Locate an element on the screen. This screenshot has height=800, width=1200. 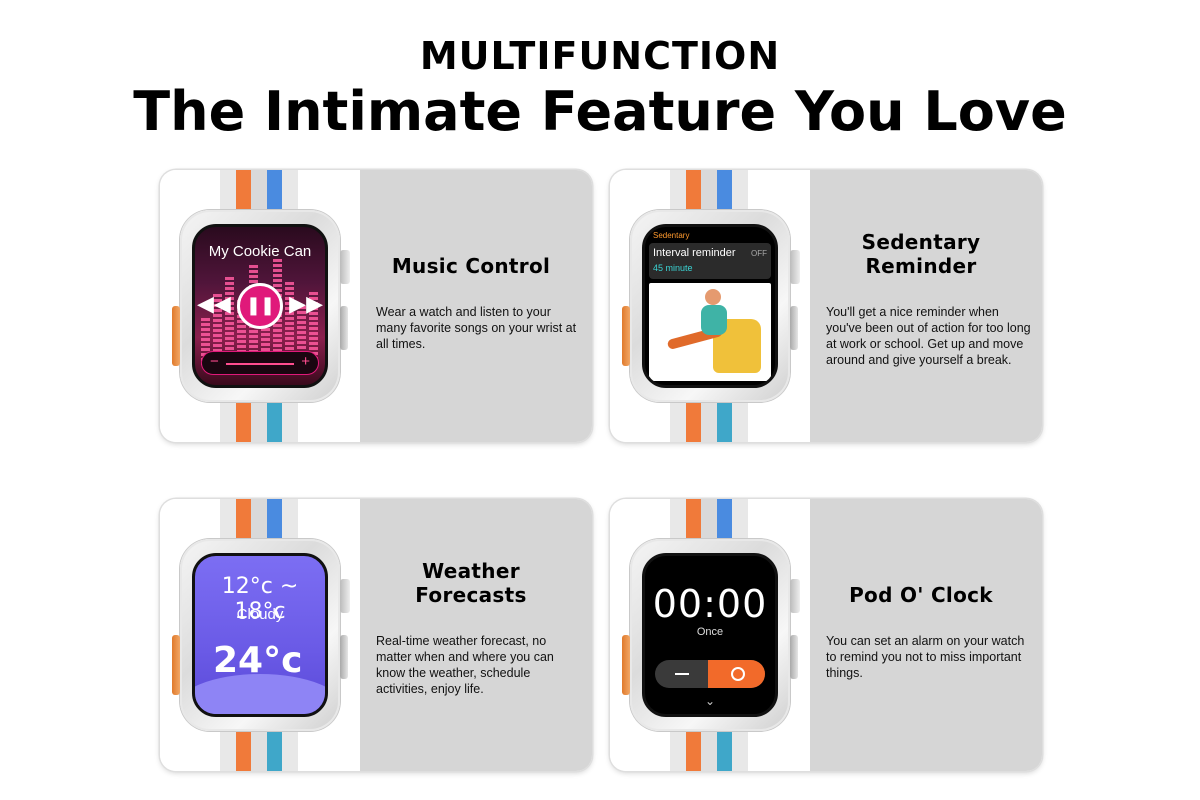
chevron-down-icon: ⌄ is located at coordinates (710, 701).